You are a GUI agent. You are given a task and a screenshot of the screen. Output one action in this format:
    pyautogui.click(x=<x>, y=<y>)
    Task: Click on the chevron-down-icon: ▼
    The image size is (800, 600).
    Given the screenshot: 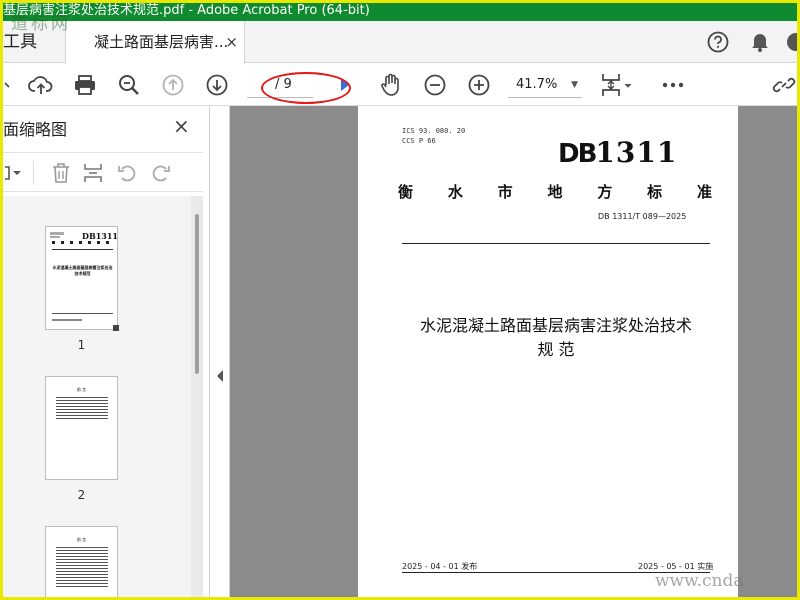 What is the action you would take?
    pyautogui.click(x=574, y=85)
    